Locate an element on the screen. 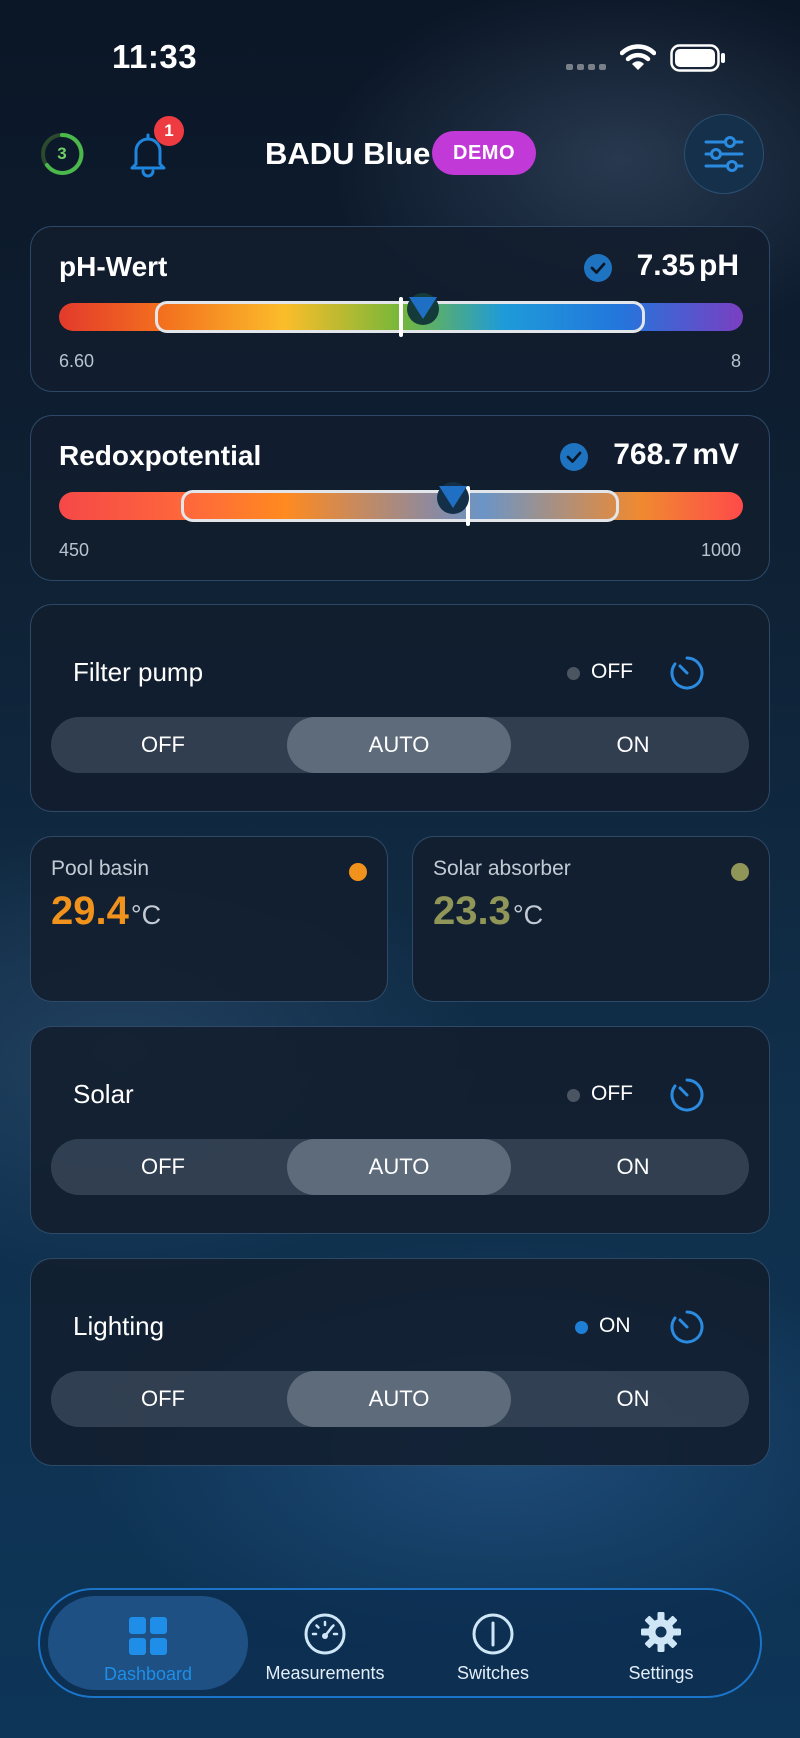 This screenshot has height=1738, width=800. active-timers-count: 3 is located at coordinates (62, 153).